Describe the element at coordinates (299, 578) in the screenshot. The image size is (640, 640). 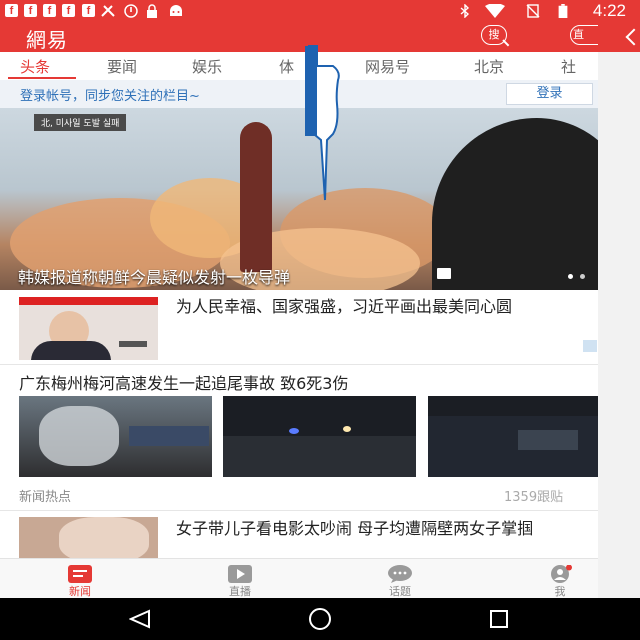
I see `bottom-nav: 新闻 直播 话题 我` at that location.